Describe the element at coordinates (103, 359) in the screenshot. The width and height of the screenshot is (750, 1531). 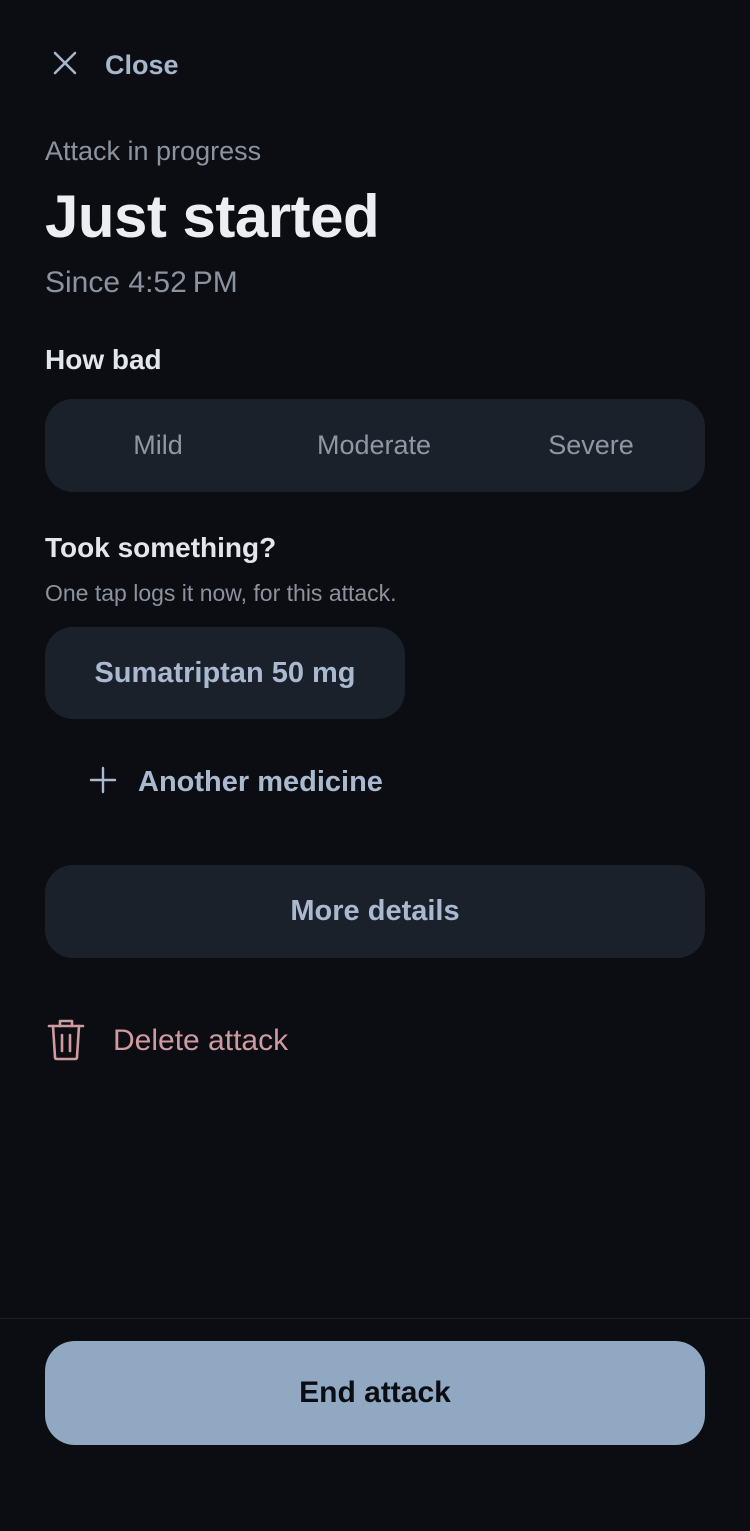
I see `severity-label: How bad` at that location.